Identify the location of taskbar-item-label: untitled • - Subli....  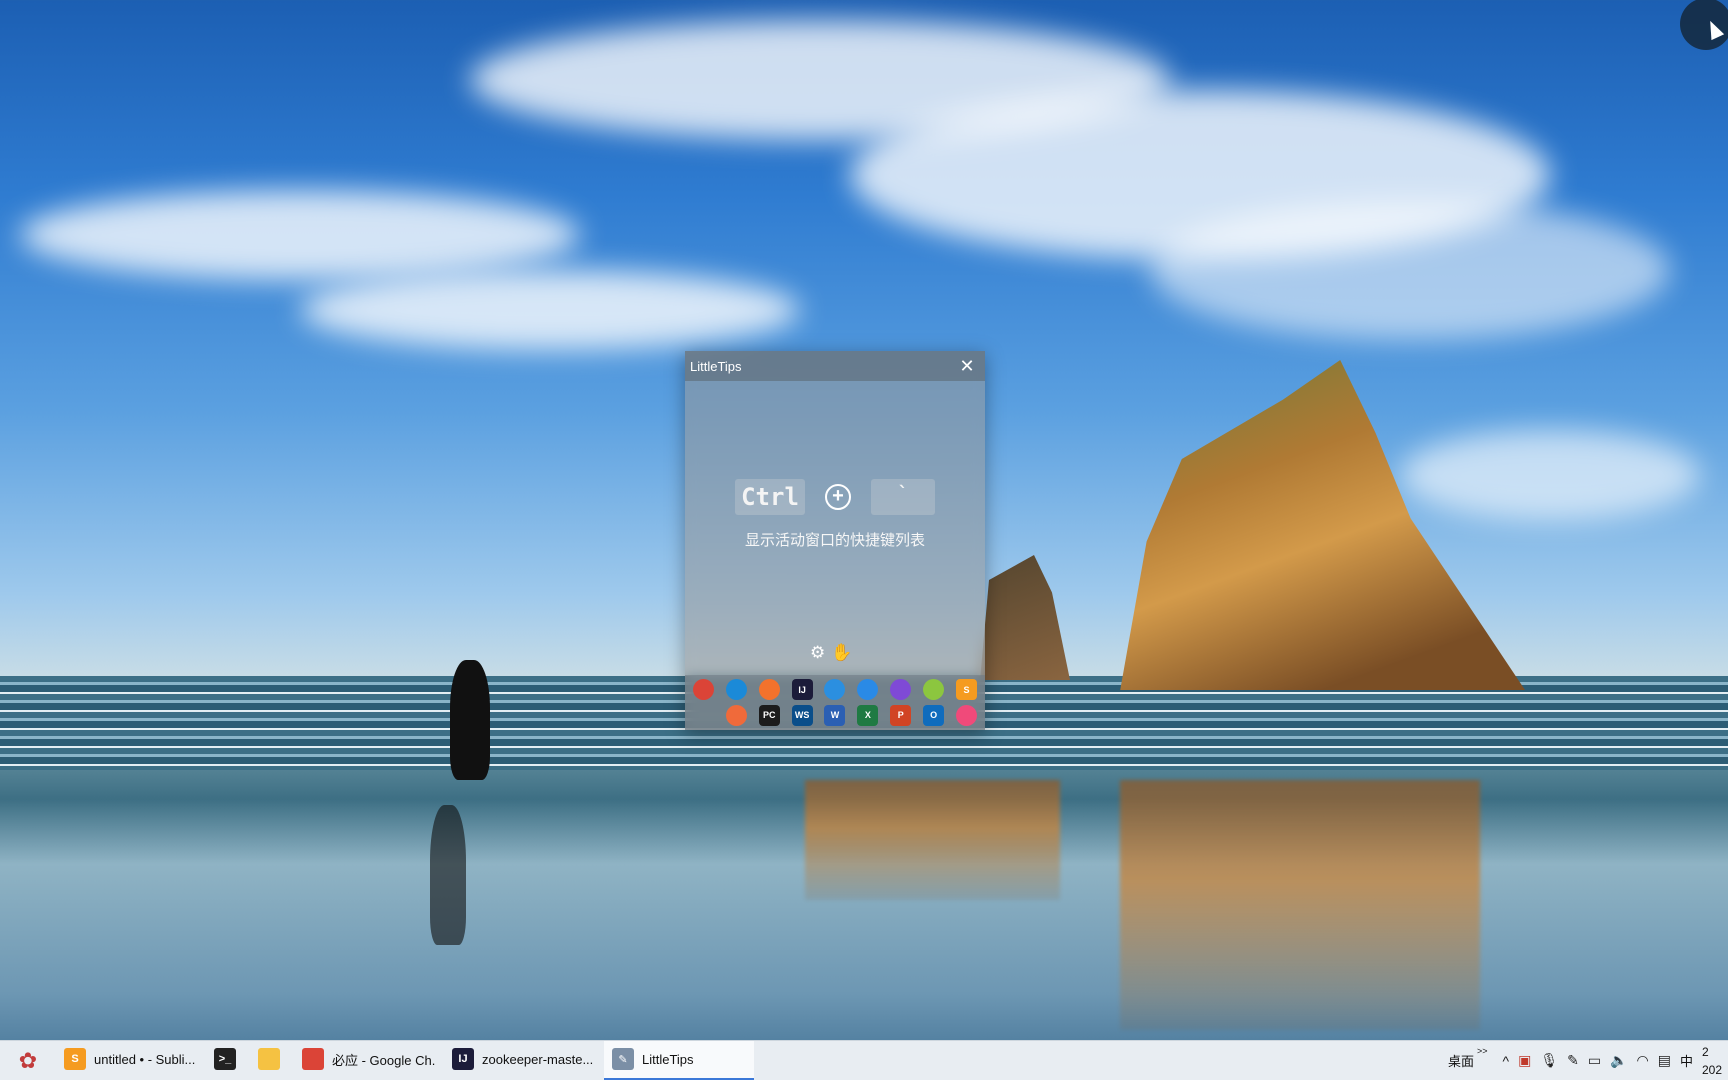
(145, 1059).